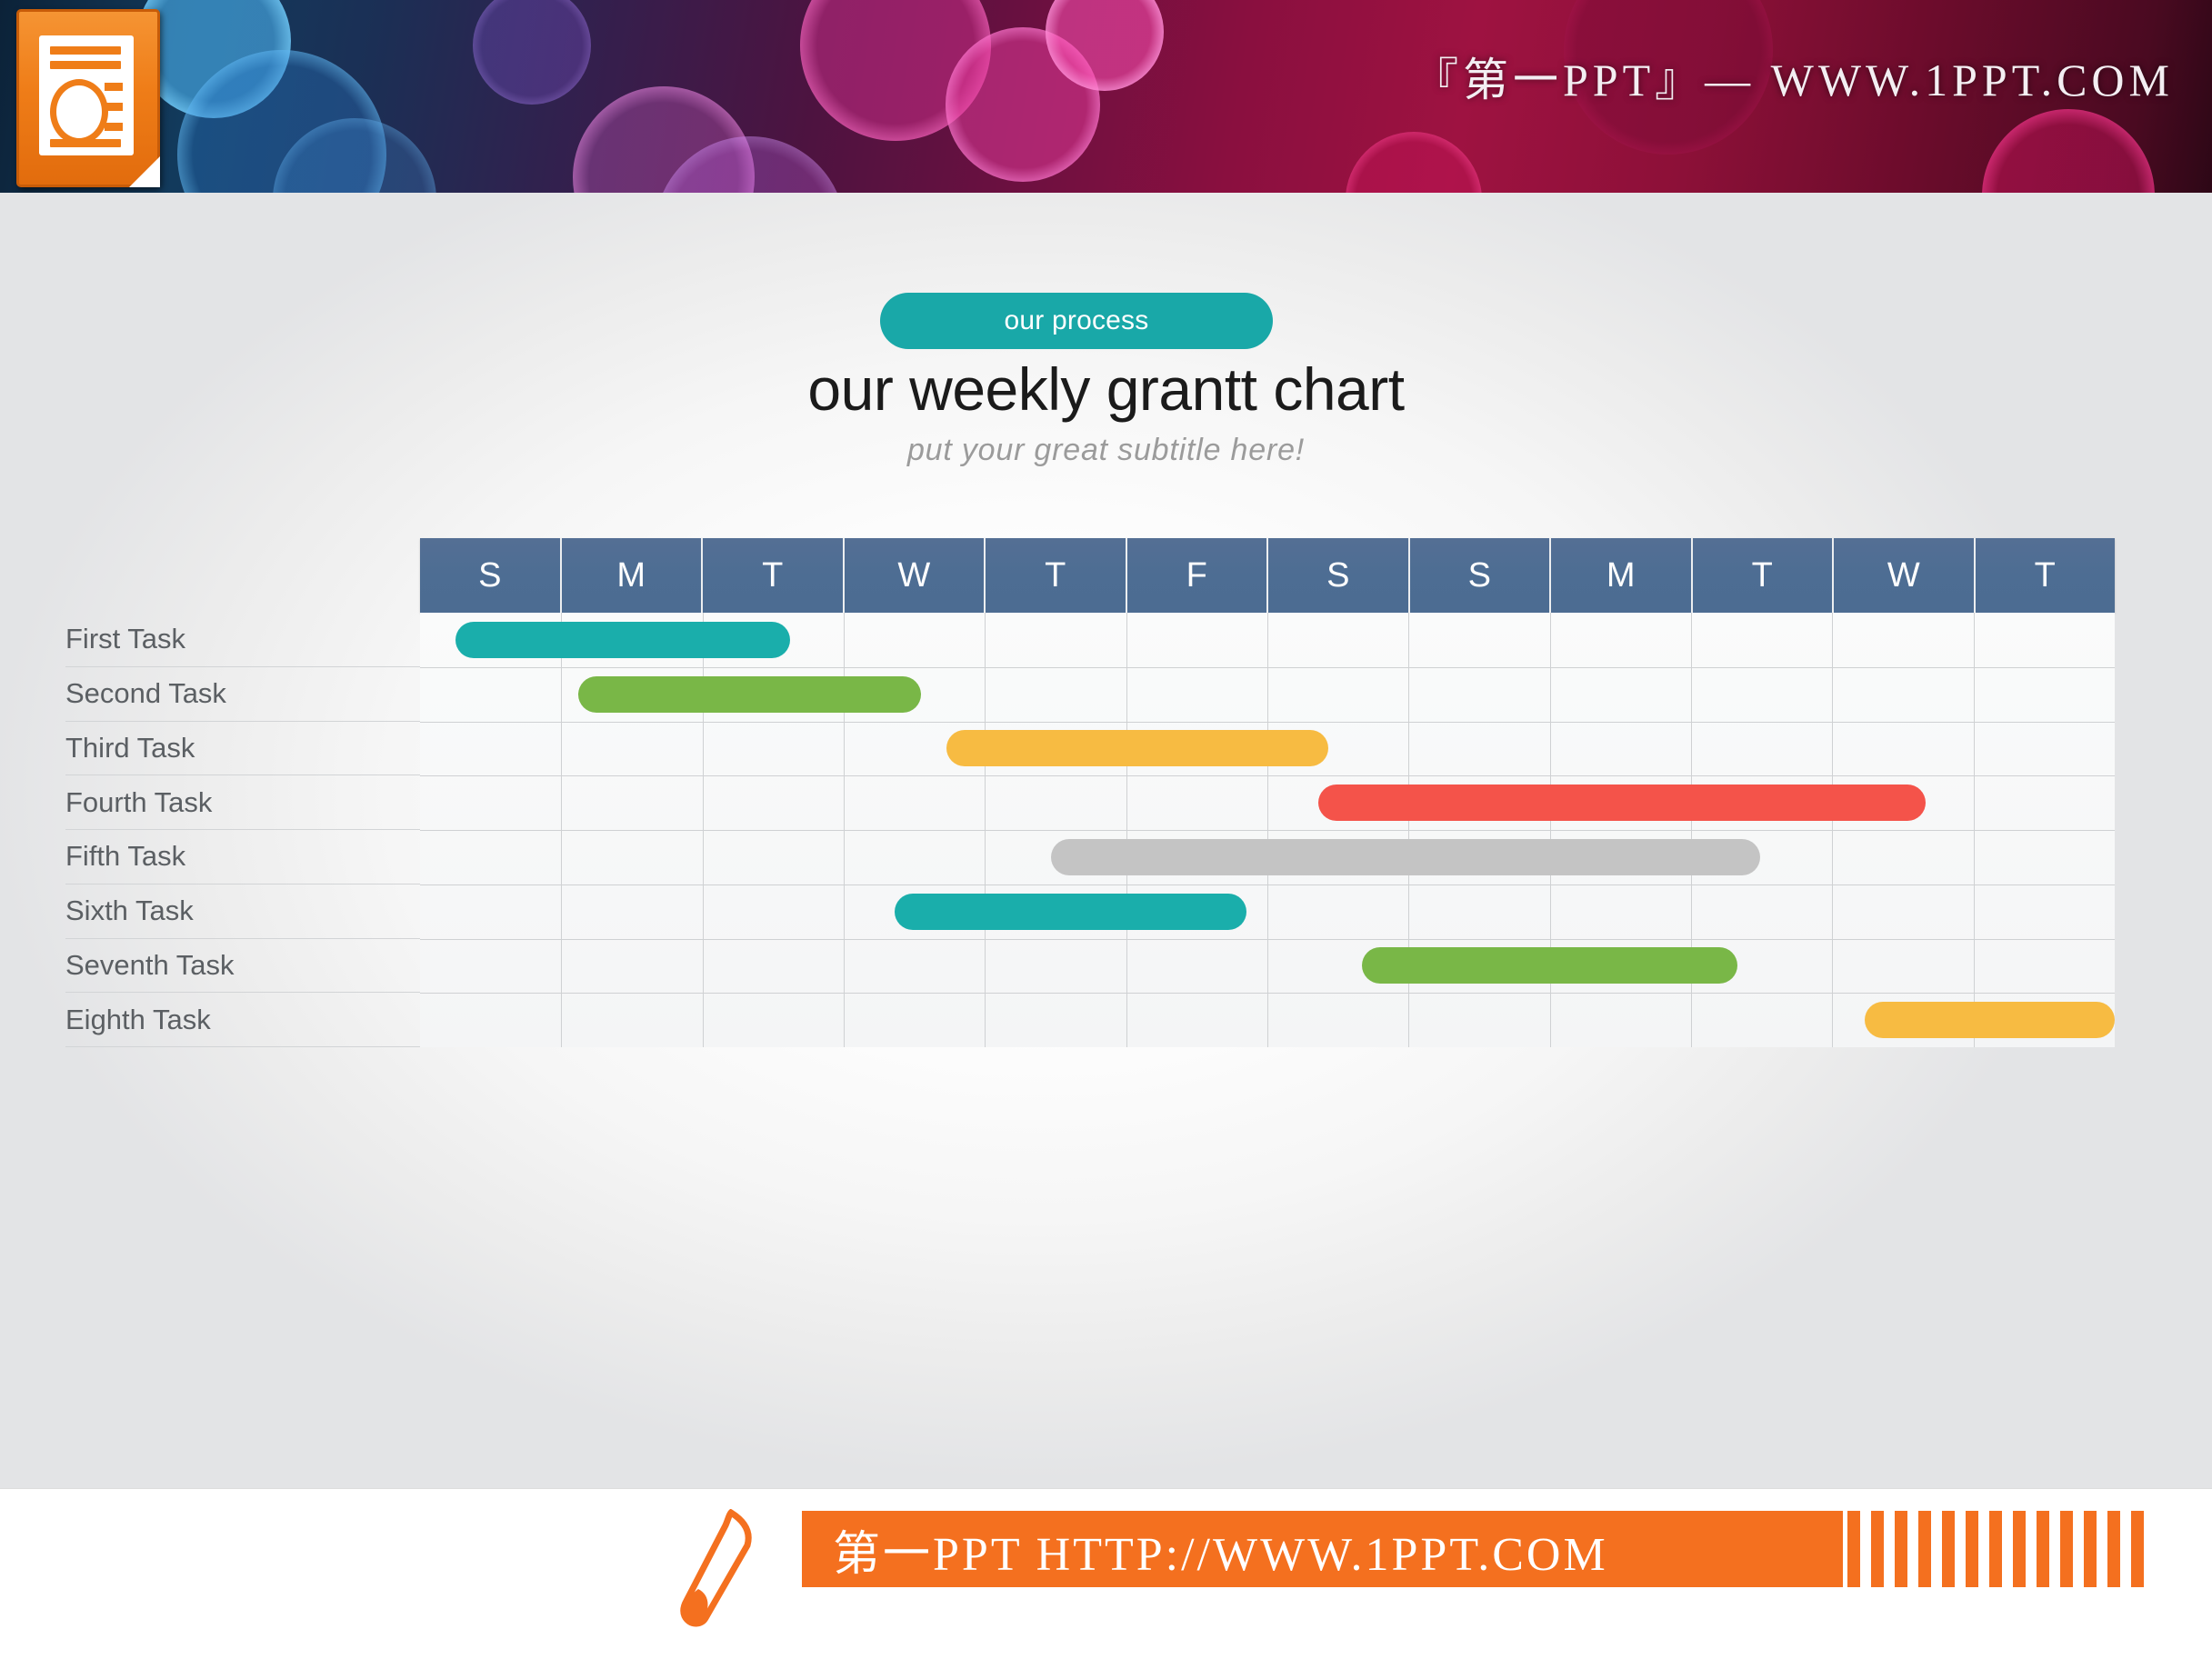  I want to click on powerpoint-file-icon, so click(88, 98).